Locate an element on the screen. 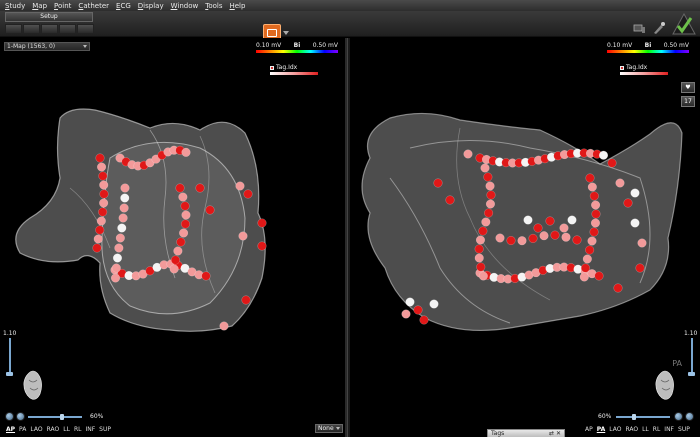 The image size is (700, 437). tag-swatch-icon is located at coordinates (272, 67).